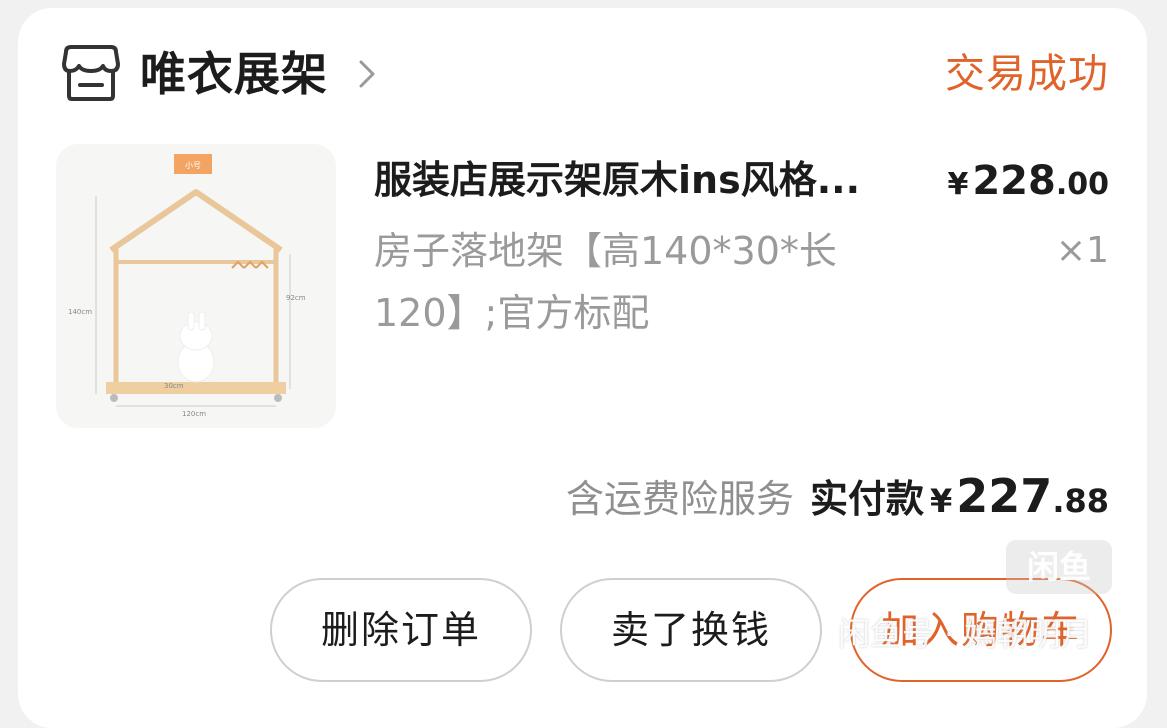 The width and height of the screenshot is (1167, 728). What do you see at coordinates (1082, 184) in the screenshot?
I see `price-decimal: .00` at bounding box center [1082, 184].